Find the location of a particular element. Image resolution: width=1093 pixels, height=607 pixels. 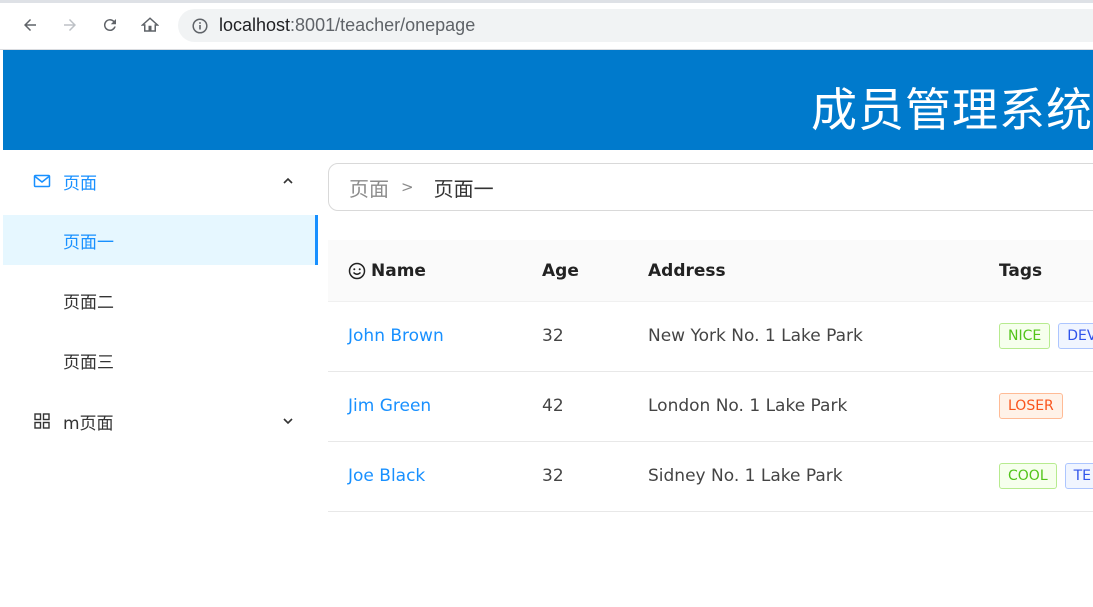

chevron-down-icon is located at coordinates (288, 421).